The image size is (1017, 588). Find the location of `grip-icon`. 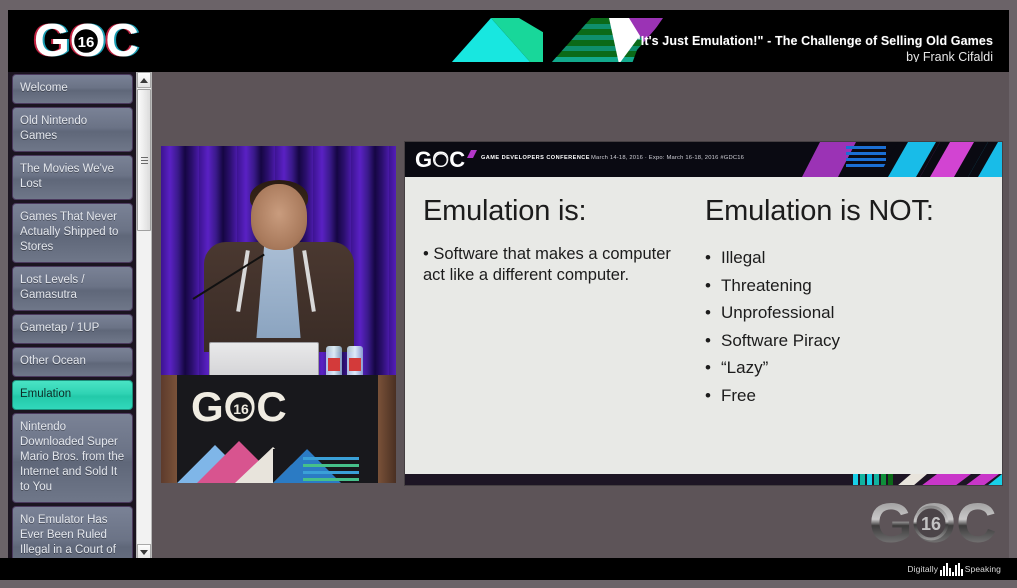

grip-icon is located at coordinates (144, 160).